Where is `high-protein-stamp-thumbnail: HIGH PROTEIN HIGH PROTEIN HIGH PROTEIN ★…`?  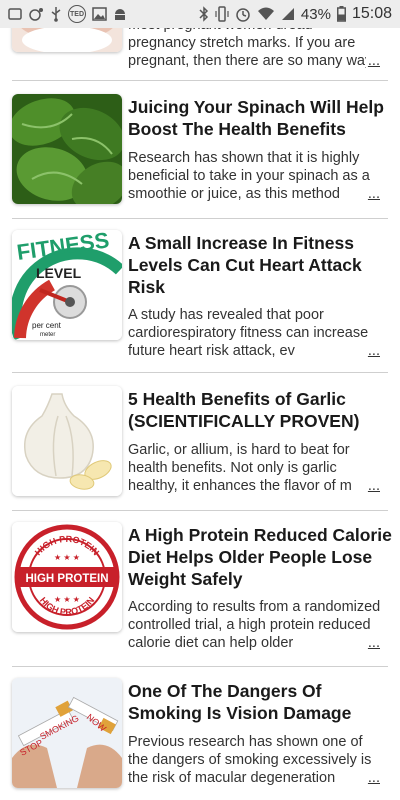 high-protein-stamp-thumbnail: HIGH PROTEIN HIGH PROTEIN HIGH PROTEIN ★… is located at coordinates (67, 577).